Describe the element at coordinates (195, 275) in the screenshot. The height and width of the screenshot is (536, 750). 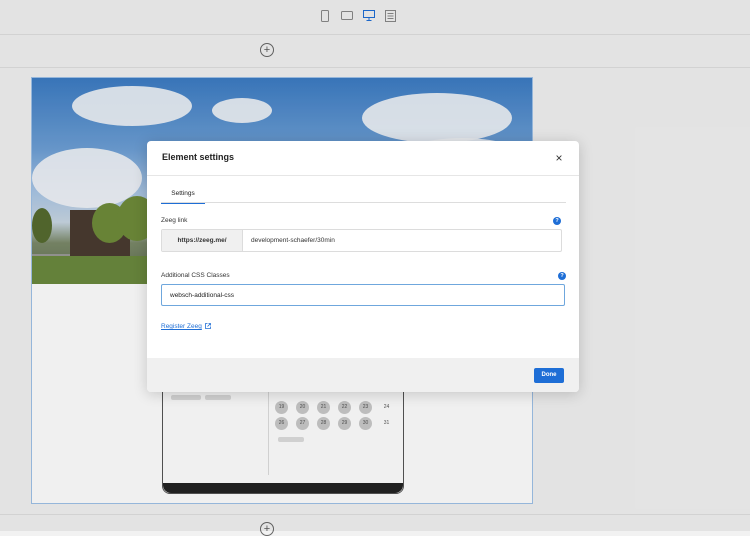
I see `css-classes-label: Additional CSS Classes` at that location.